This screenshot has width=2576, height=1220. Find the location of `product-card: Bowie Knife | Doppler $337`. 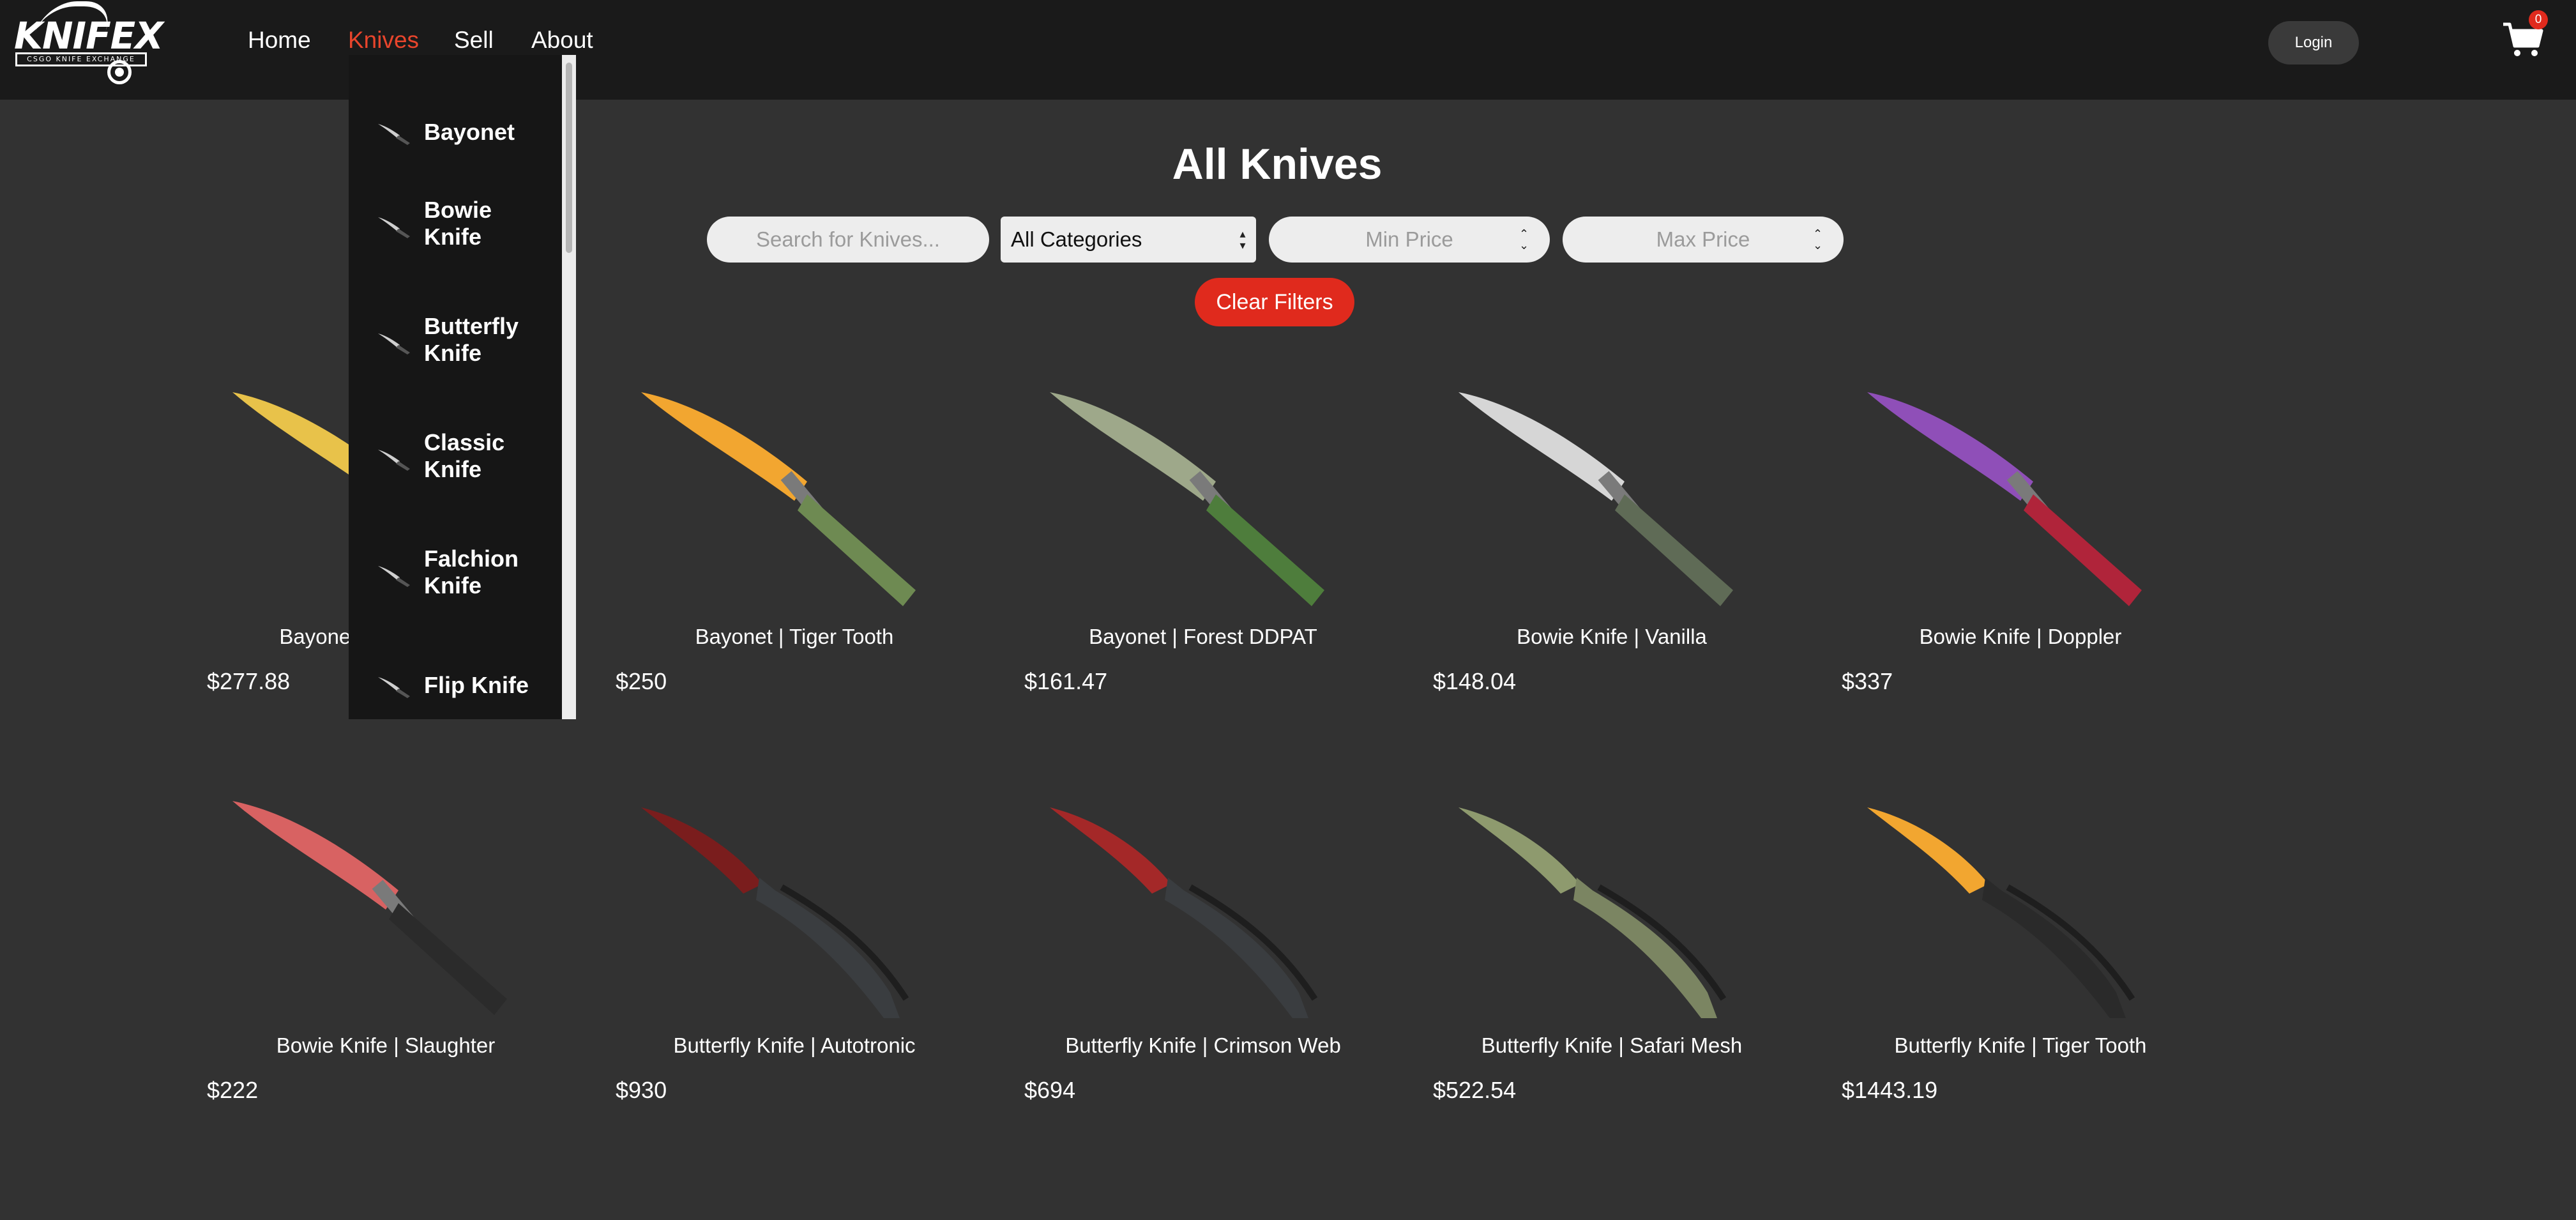

product-card: Bowie Knife | Doppler $337 is located at coordinates (2034, 552).